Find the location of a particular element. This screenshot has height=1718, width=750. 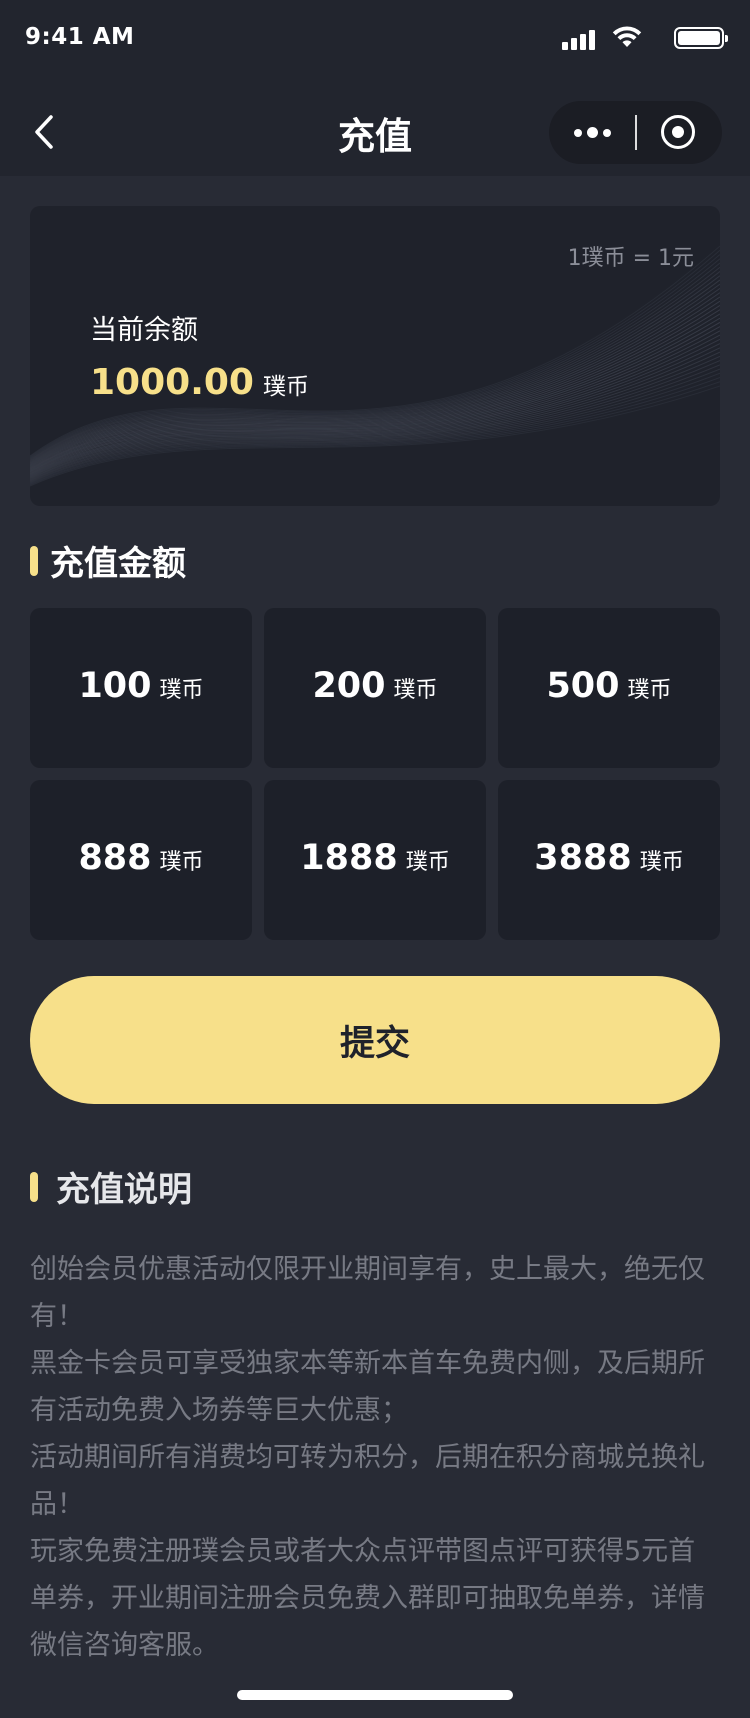

submit-button: 提交 is located at coordinates (375, 1040).